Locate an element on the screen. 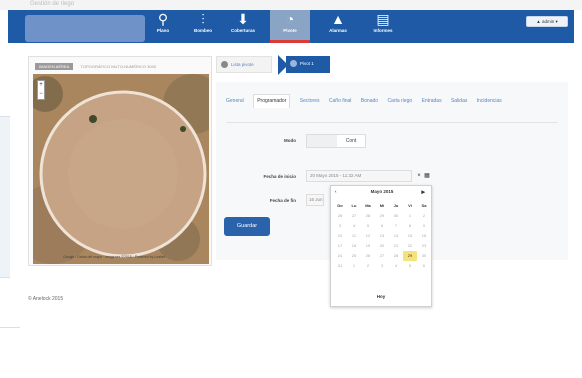 The image size is (582, 378). day-cell: 31 is located at coordinates (340, 266).